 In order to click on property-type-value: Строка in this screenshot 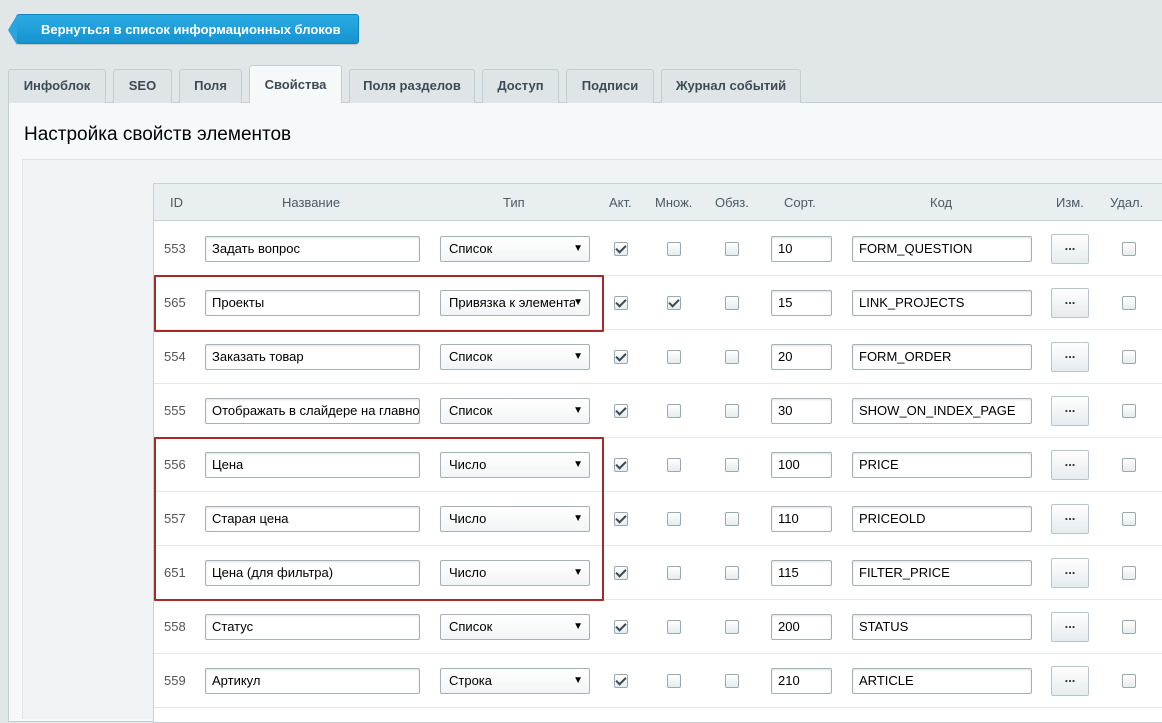, I will do `click(471, 680)`.